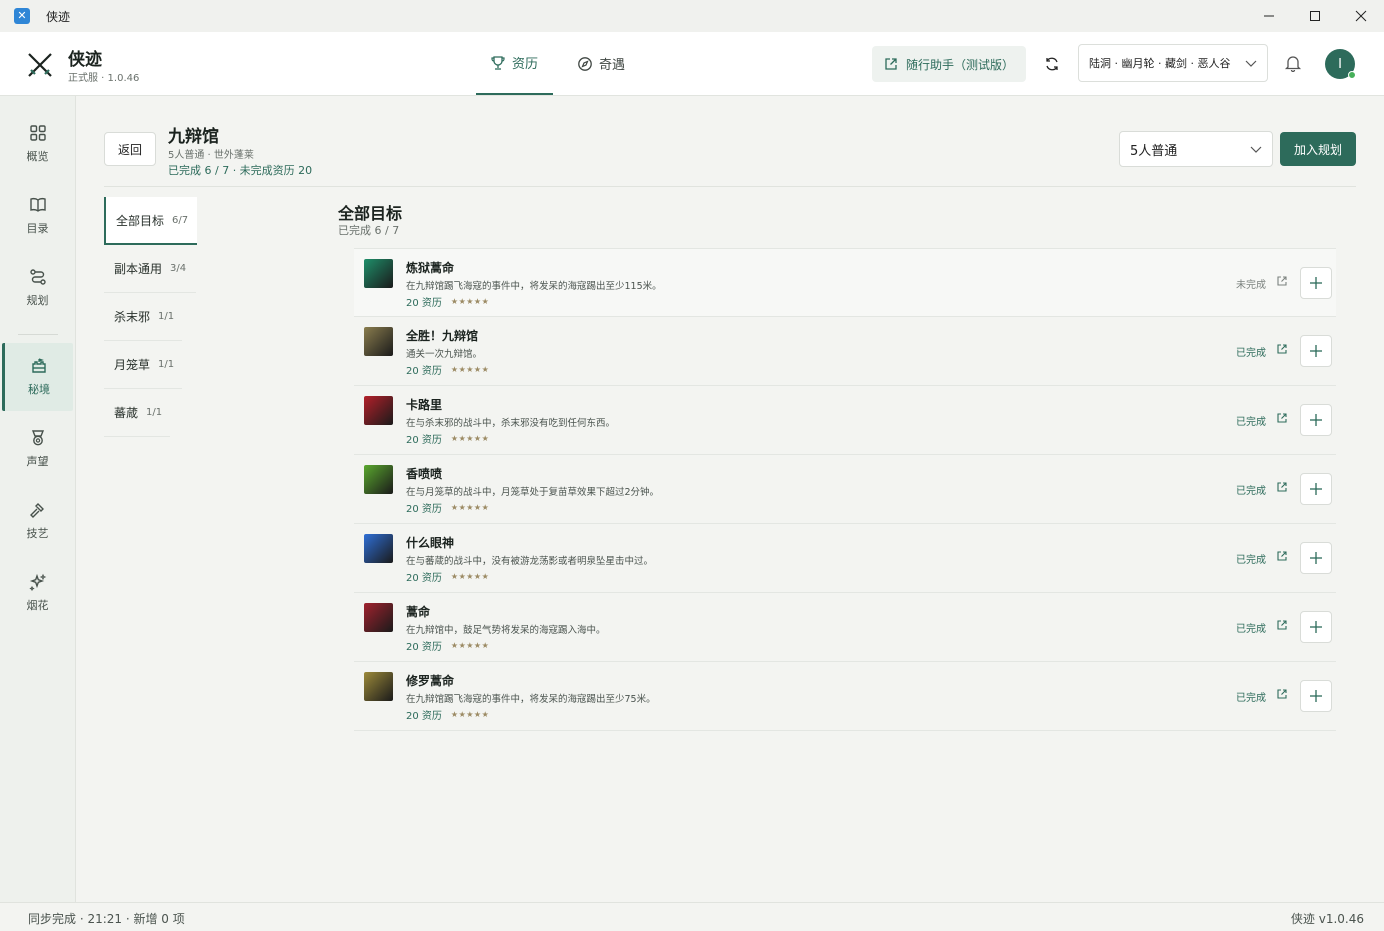 The height and width of the screenshot is (931, 1384). Describe the element at coordinates (530, 561) in the screenshot. I see `achievement-description: 在与蕃葴的战斗中，没有被游龙荡影或者明泉坠星击中过。` at that location.